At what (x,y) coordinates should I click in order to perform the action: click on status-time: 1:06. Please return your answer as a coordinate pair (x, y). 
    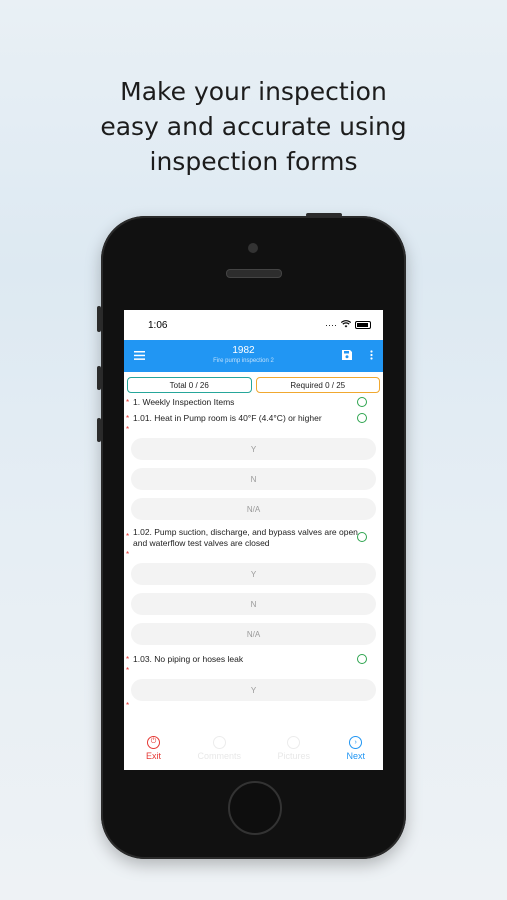
    Looking at the image, I should click on (158, 325).